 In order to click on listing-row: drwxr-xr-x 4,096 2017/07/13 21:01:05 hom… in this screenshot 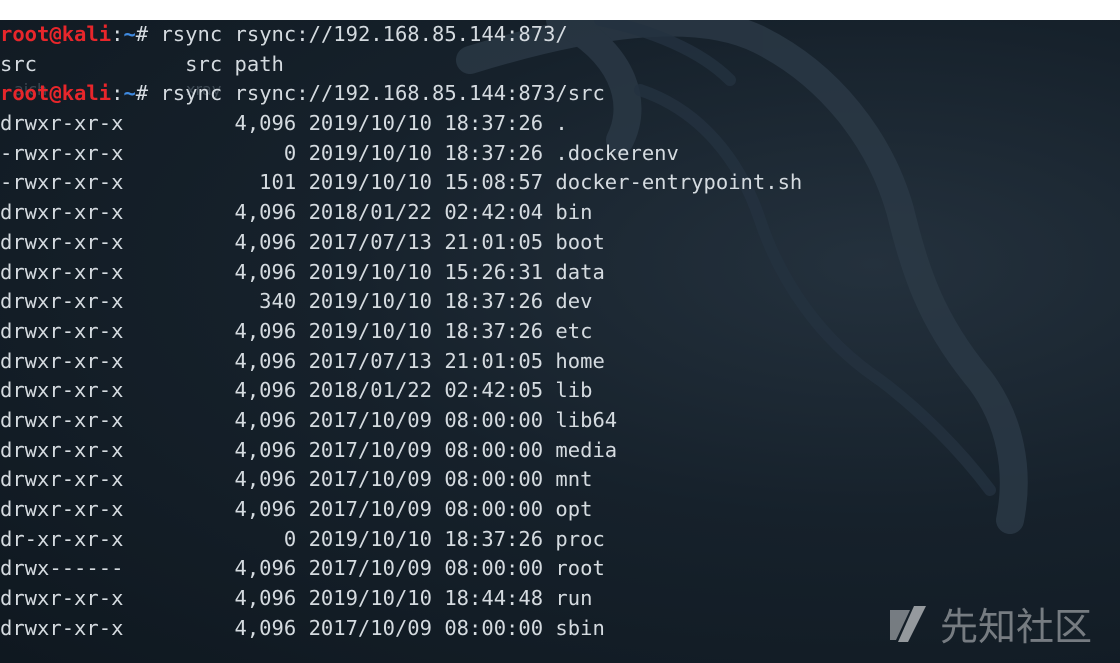, I will do `click(401, 362)`.